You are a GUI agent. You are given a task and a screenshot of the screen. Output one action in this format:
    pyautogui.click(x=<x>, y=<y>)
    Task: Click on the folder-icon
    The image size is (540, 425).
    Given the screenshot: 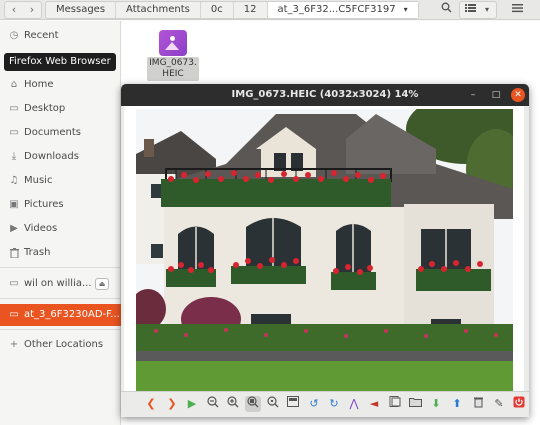 What is the action you would take?
    pyautogui.click(x=415, y=402)
    